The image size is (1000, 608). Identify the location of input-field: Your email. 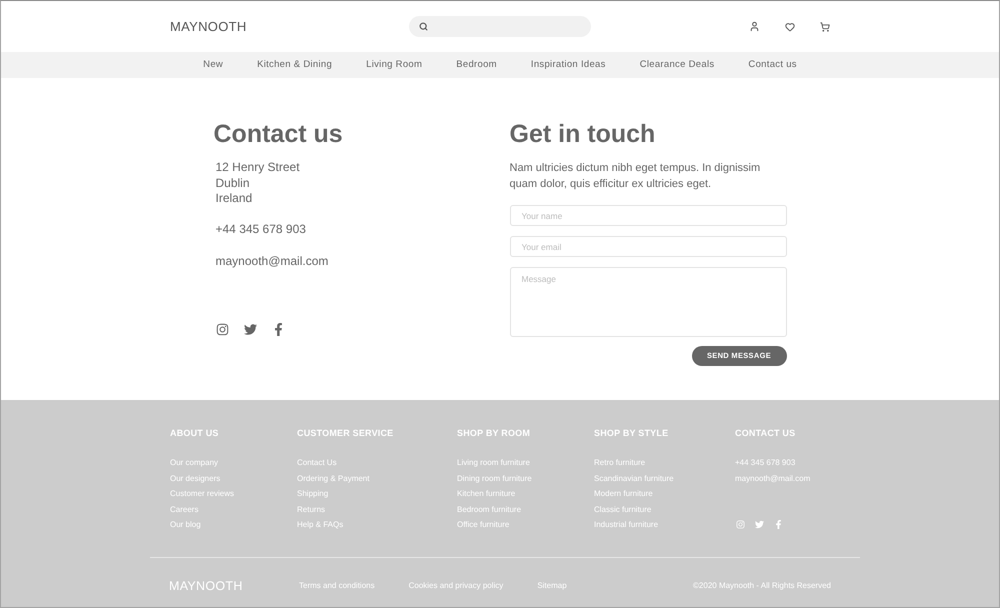
(648, 246).